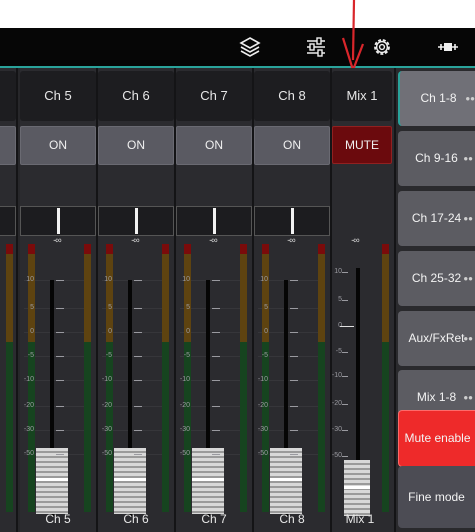  I want to click on channel-label: Ch 6, so click(136, 96).